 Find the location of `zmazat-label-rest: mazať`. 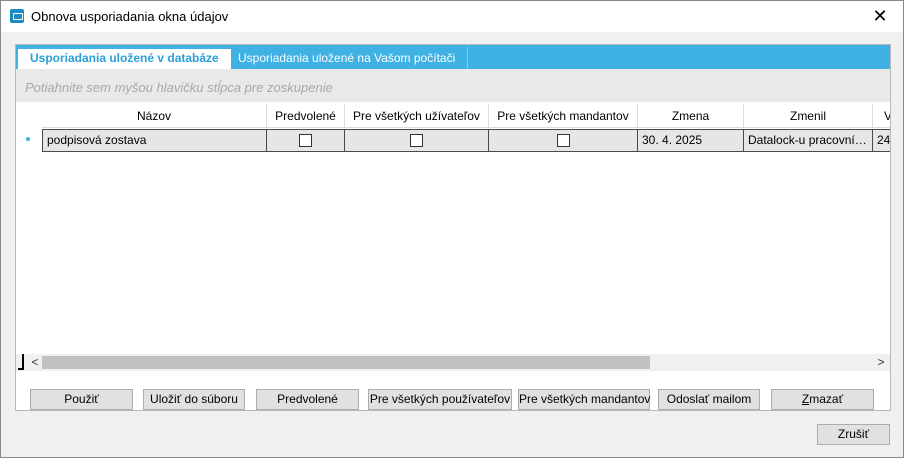

zmazat-label-rest: mazať is located at coordinates (826, 399).